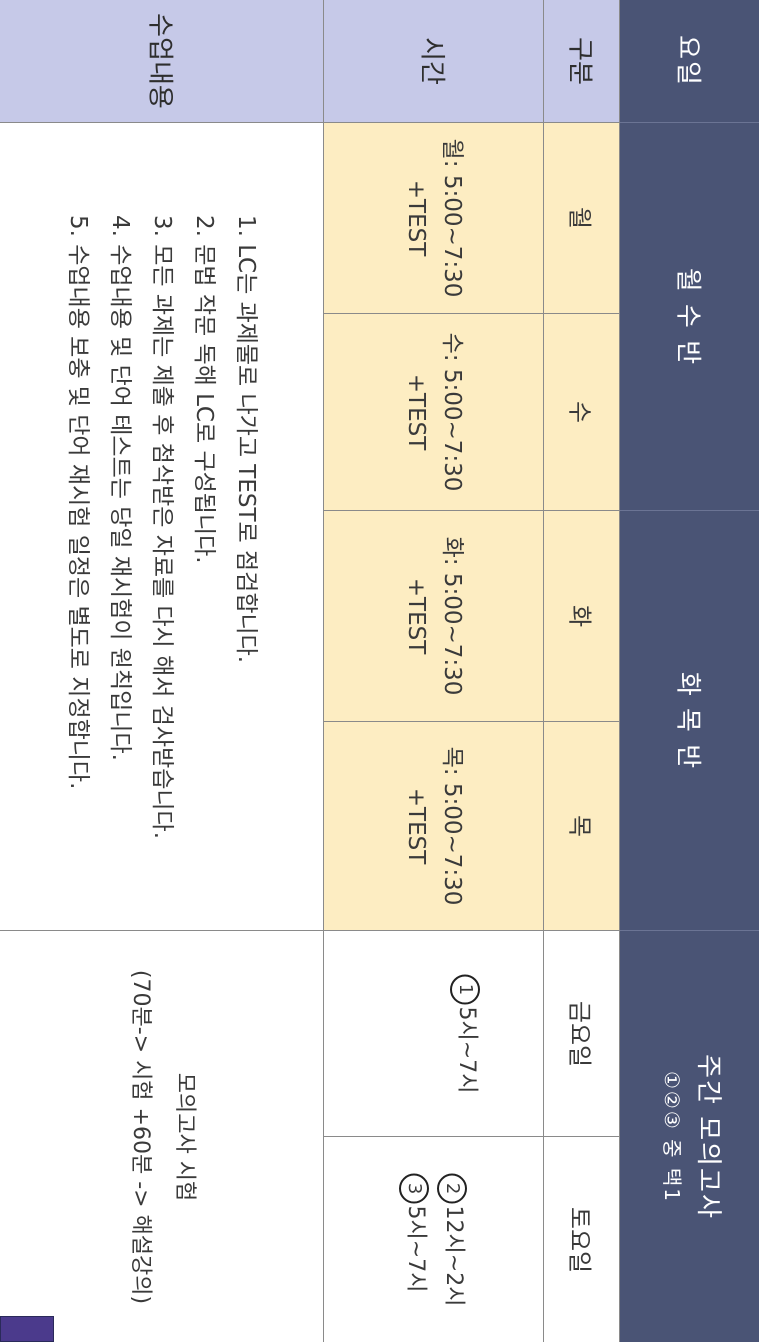  I want to click on gubun-sat: 토요일, so click(579, 1239).